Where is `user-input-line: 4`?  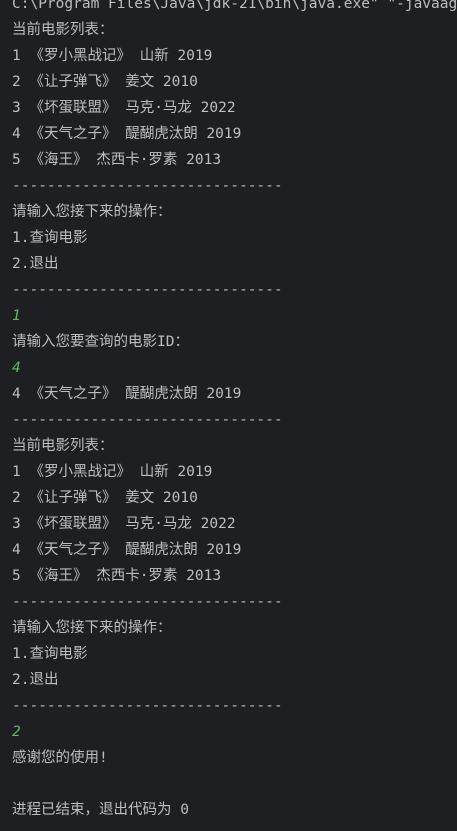 user-input-line: 4 is located at coordinates (16, 368).